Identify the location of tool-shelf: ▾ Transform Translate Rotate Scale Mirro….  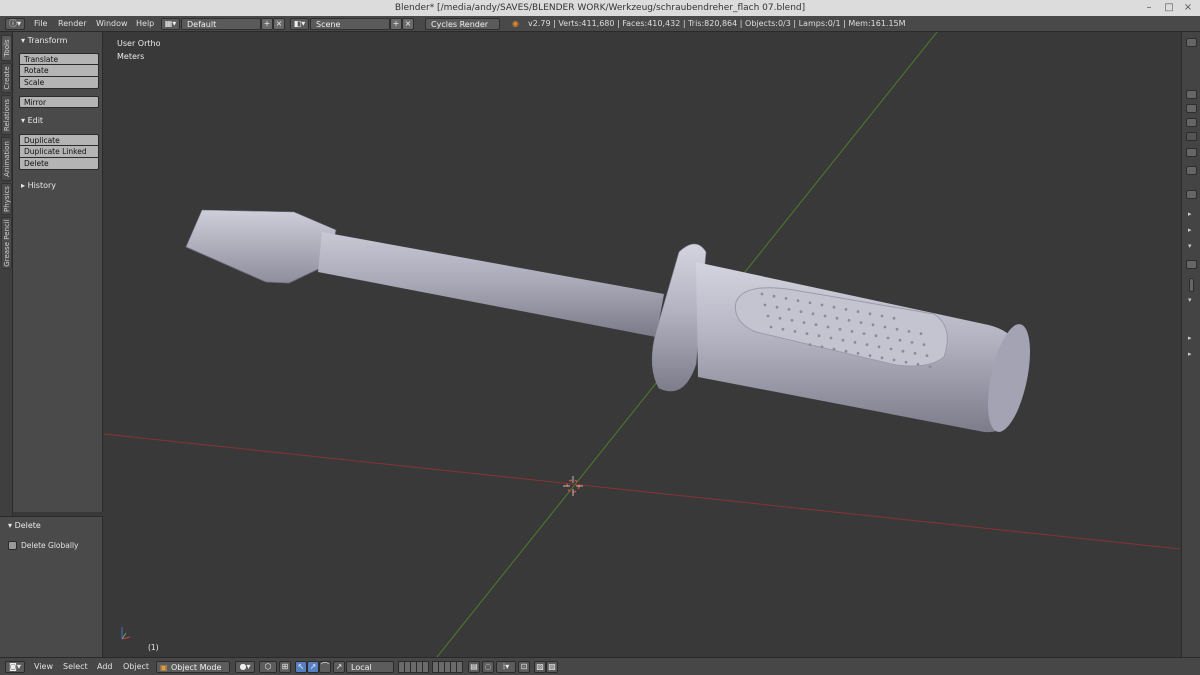
(58, 272).